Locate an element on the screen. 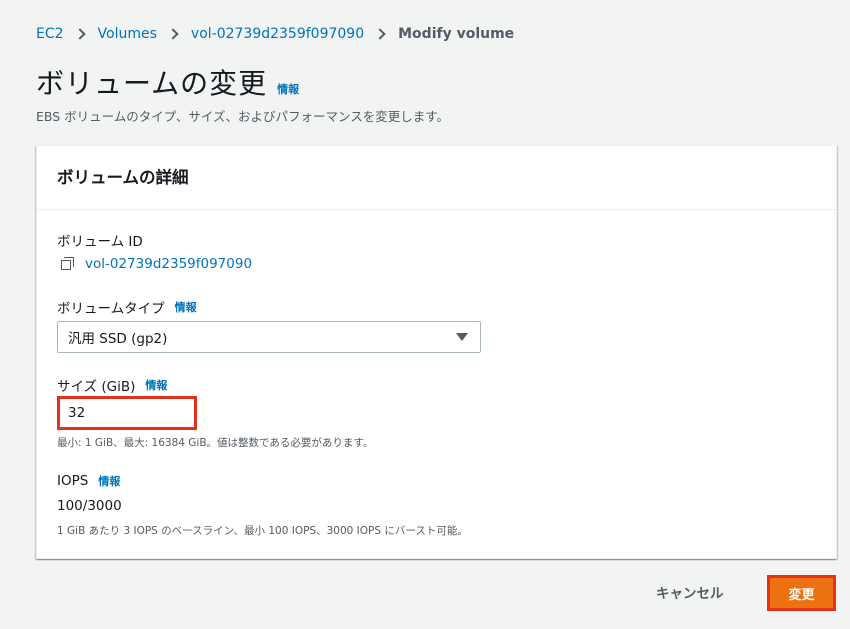  breadcrumb-link-volumes: Volumes is located at coordinates (127, 34).